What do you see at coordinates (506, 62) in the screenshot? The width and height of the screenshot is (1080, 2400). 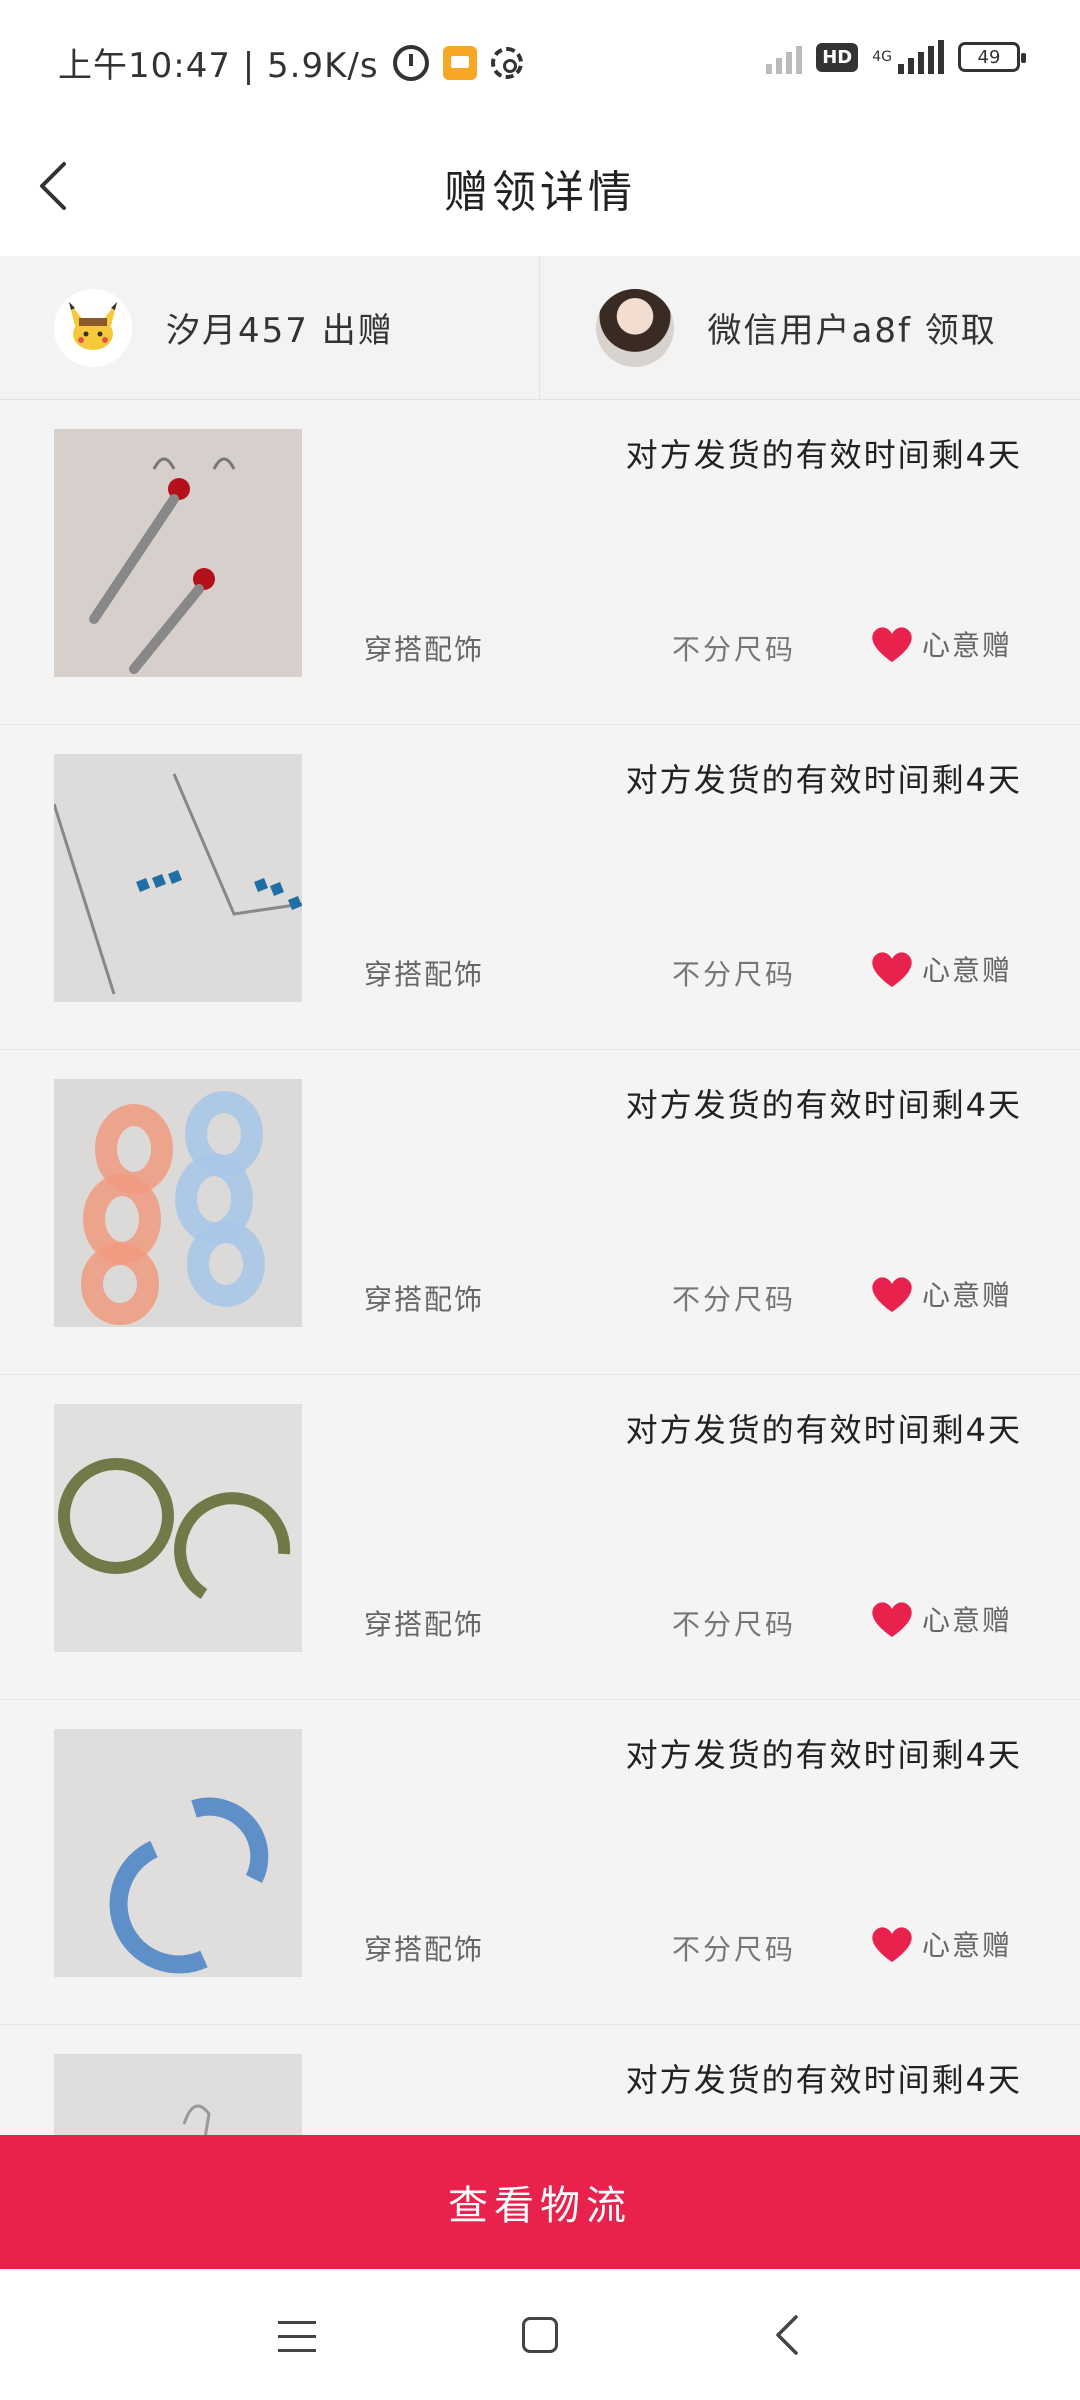 I see `gear-icon` at bounding box center [506, 62].